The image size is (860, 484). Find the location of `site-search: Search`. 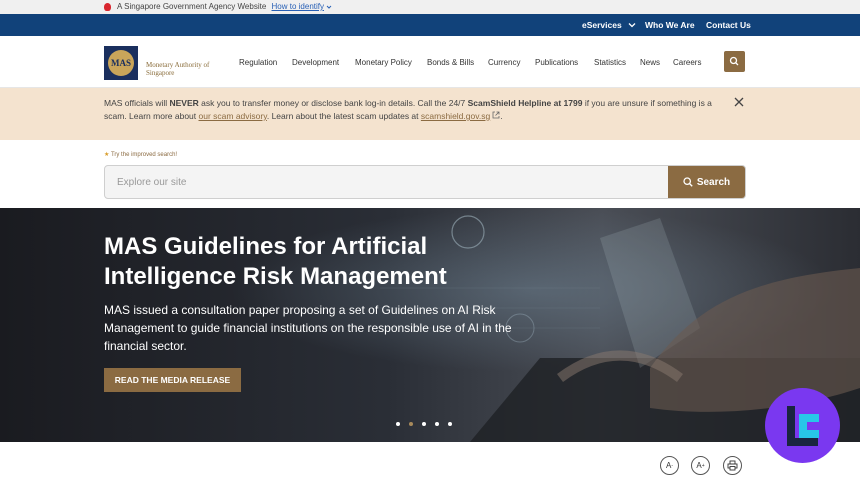

site-search: Search is located at coordinates (425, 182).